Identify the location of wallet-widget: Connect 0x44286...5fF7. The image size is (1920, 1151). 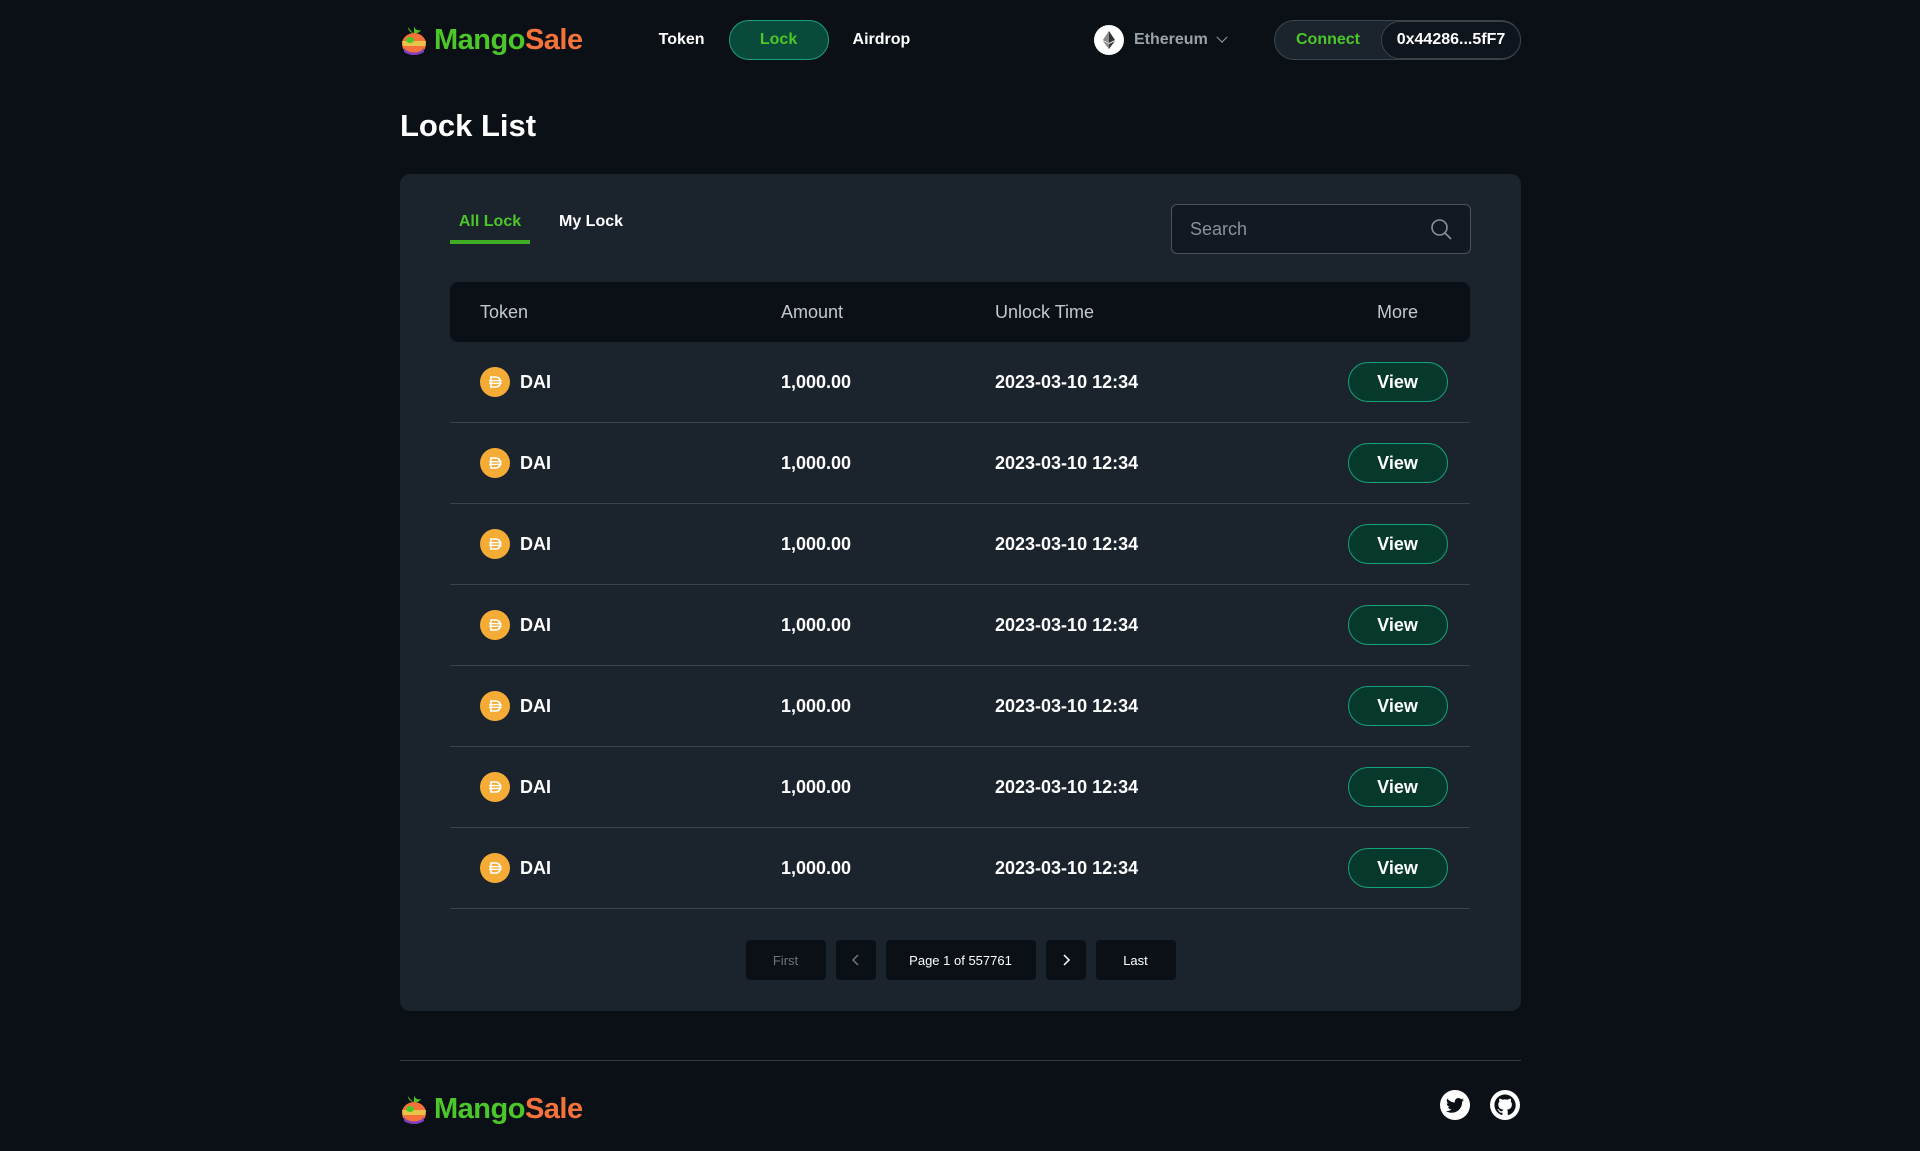
(1397, 40).